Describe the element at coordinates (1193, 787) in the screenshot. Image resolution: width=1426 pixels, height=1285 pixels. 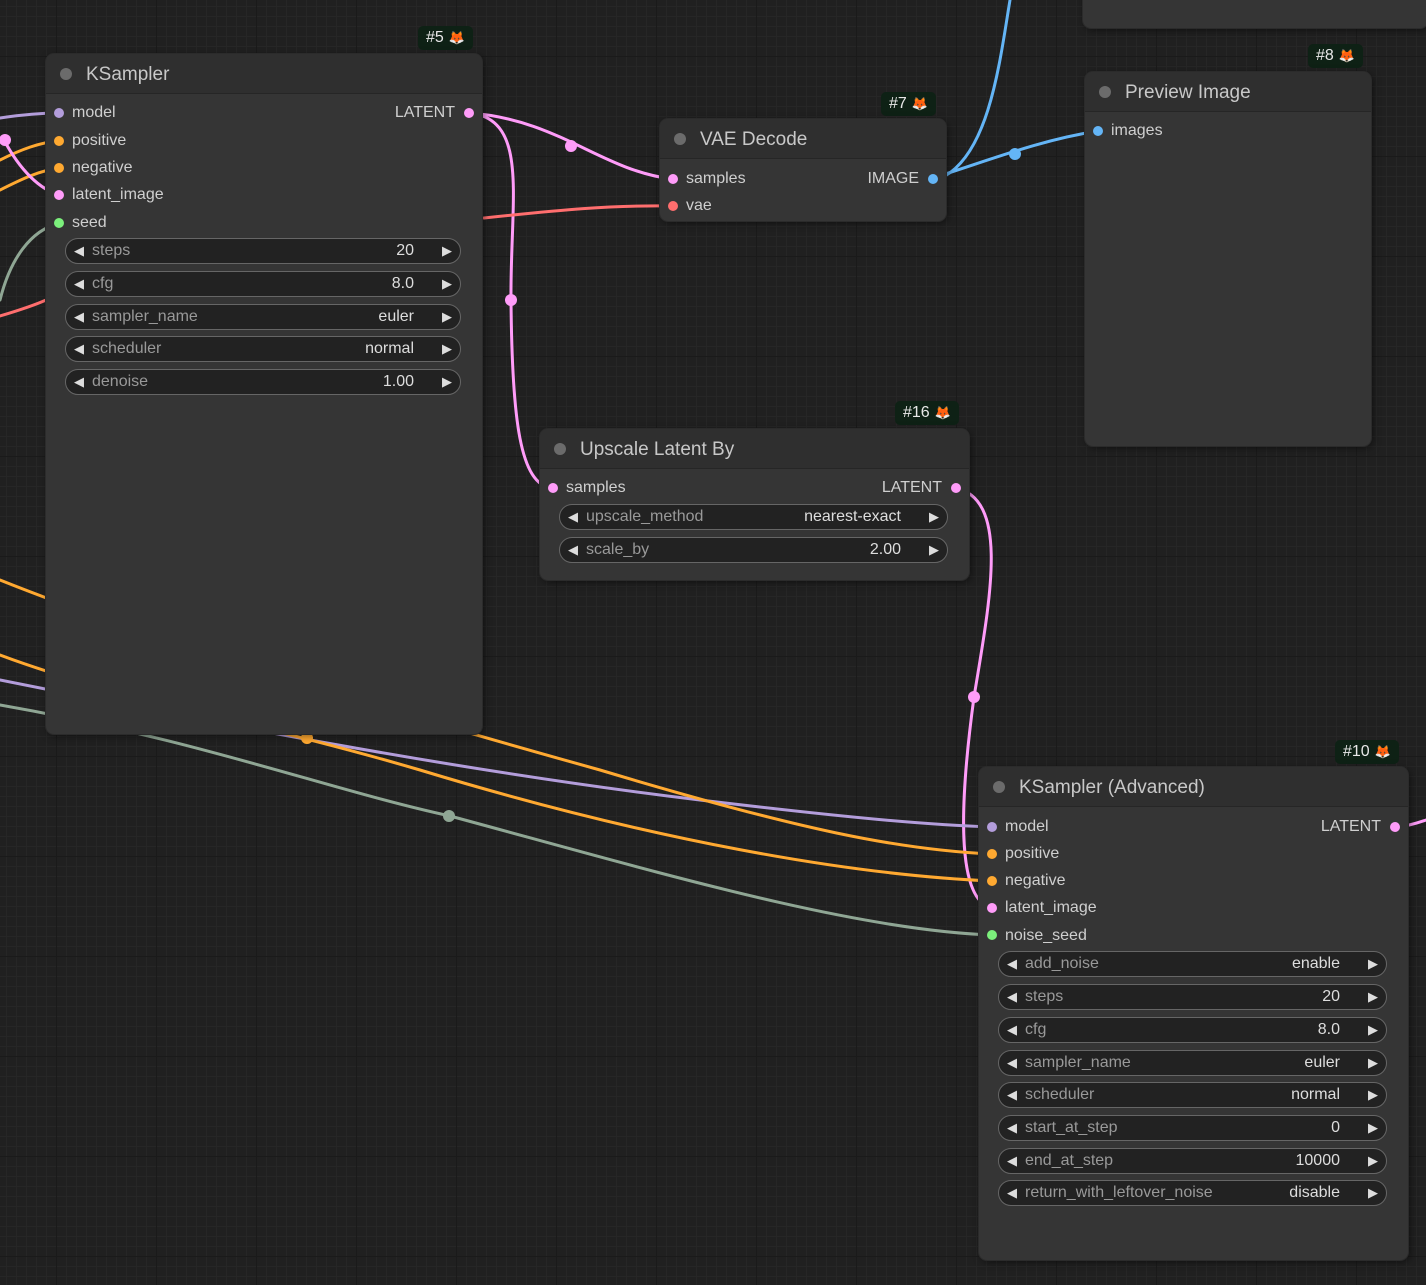
I see `node-title-bar: KSampler (Advanced)` at that location.